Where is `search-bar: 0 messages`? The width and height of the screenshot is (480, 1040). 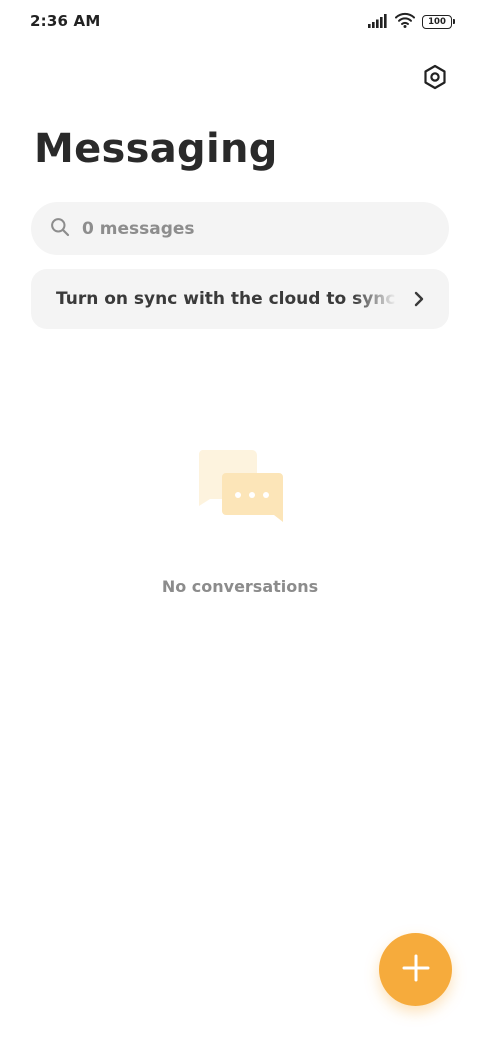 search-bar: 0 messages is located at coordinates (240, 228).